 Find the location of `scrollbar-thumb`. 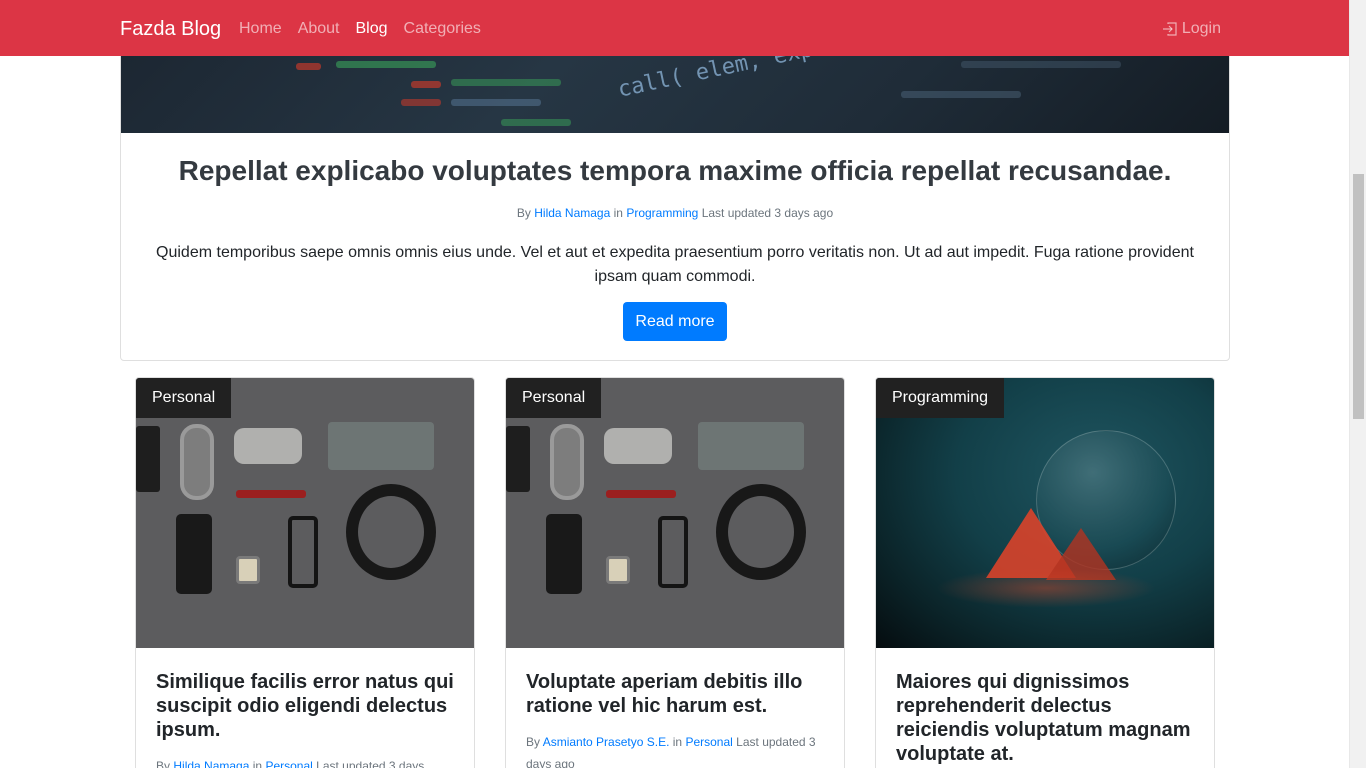

scrollbar-thumb is located at coordinates (1358, 296).